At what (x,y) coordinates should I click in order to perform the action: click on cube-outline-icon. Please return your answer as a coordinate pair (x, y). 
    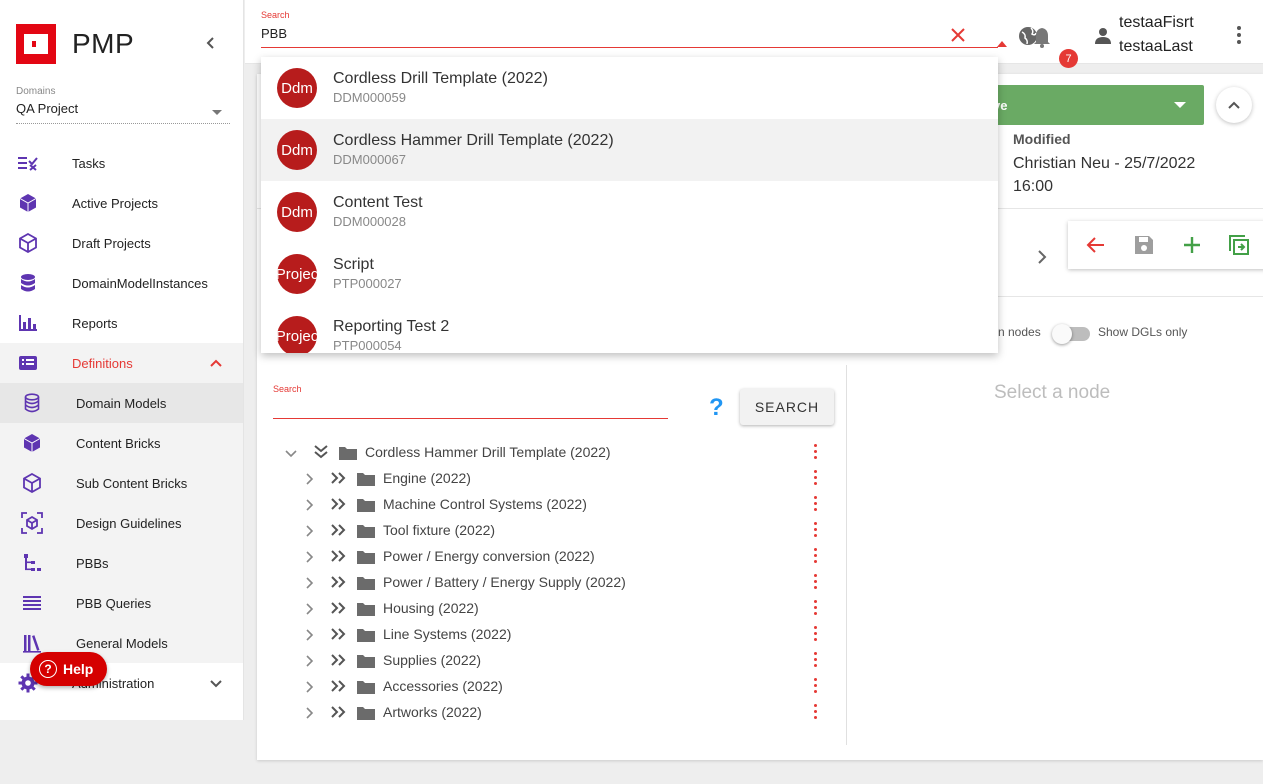
    Looking at the image, I should click on (32, 483).